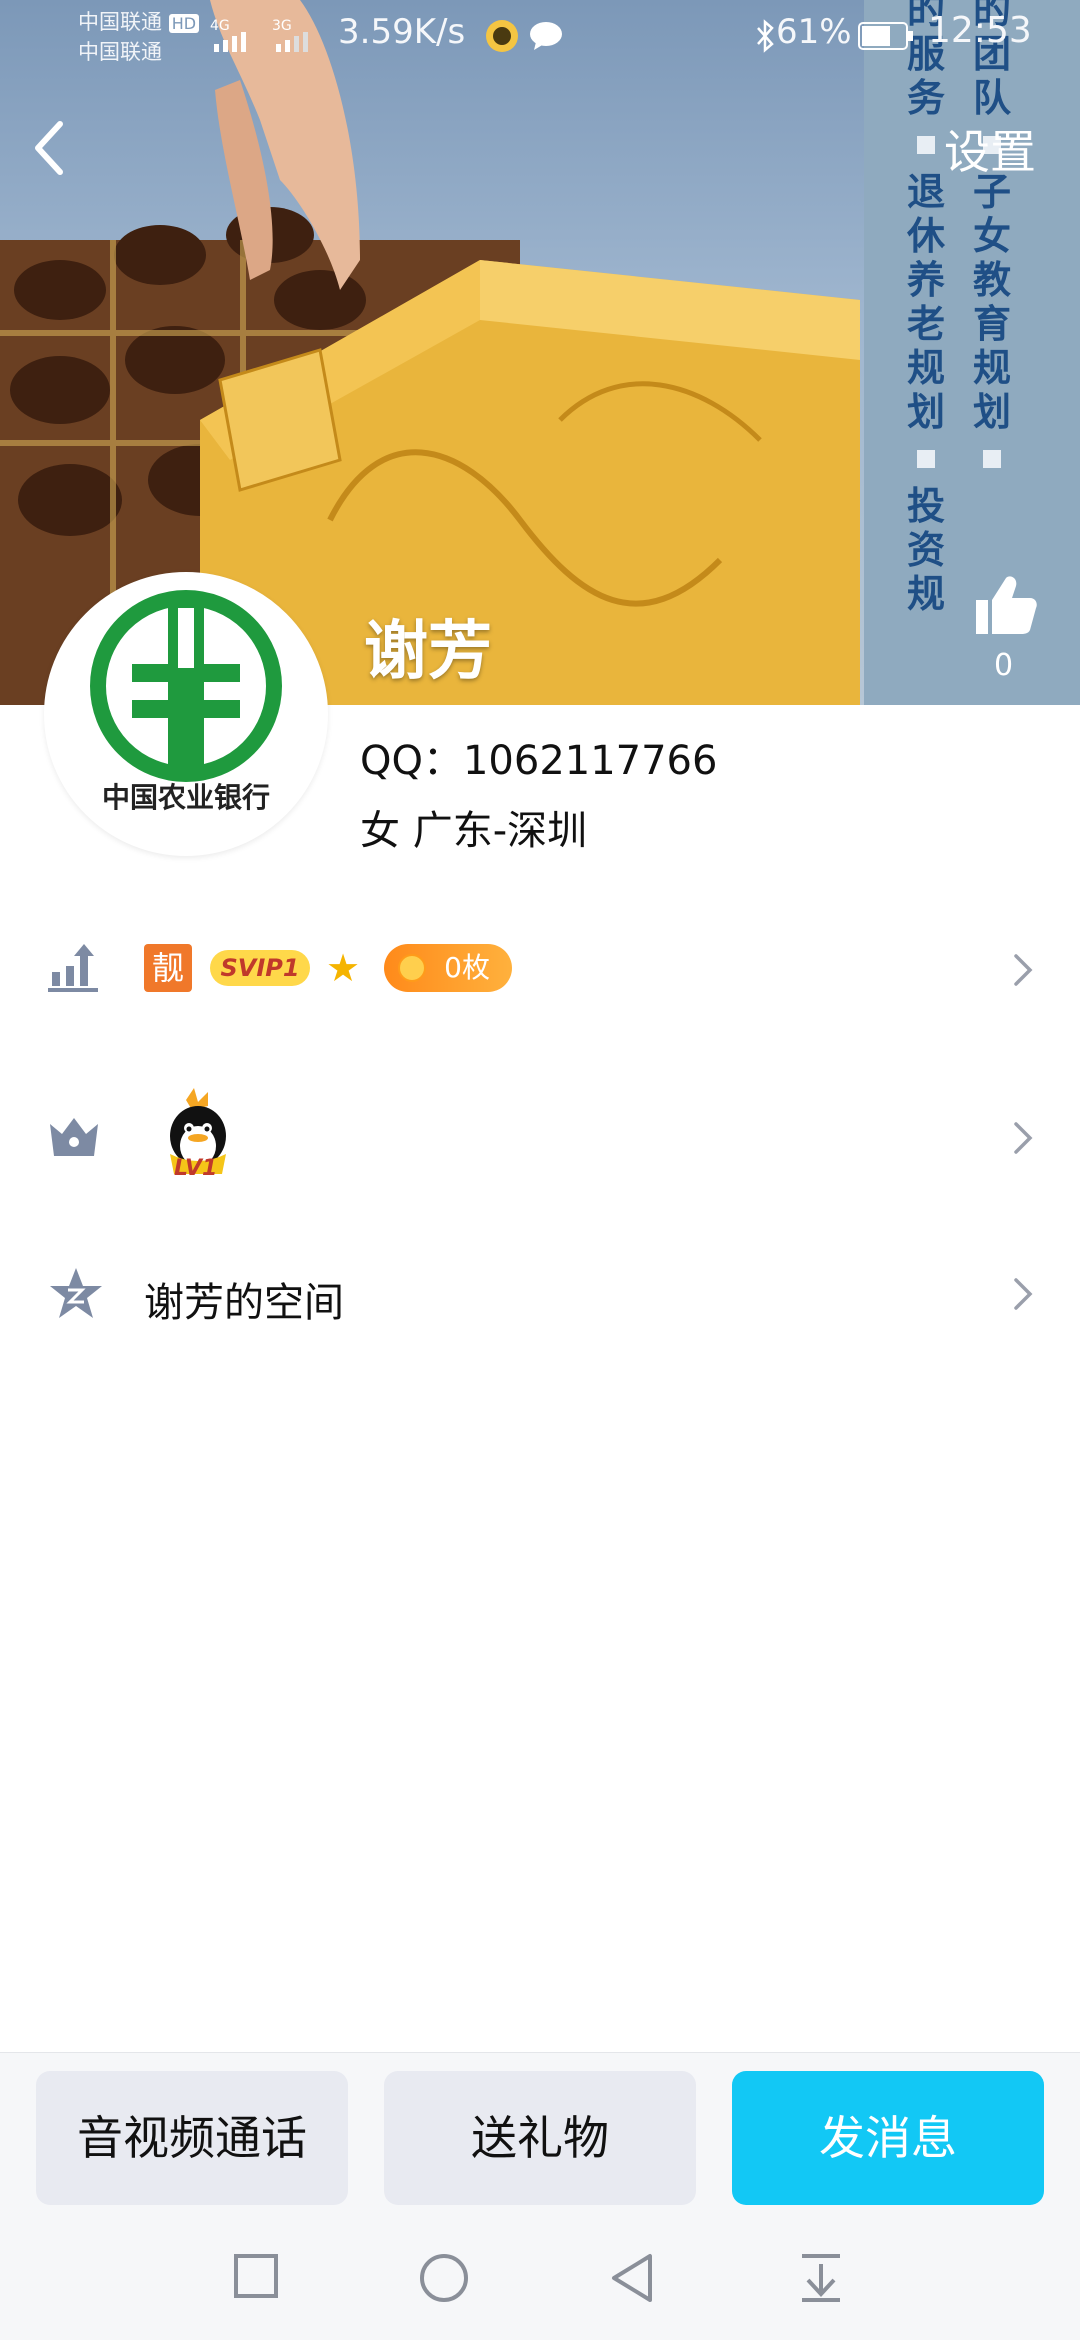 The height and width of the screenshot is (2340, 1080). What do you see at coordinates (76, 1293) in the screenshot?
I see `qzone-star-icon` at bounding box center [76, 1293].